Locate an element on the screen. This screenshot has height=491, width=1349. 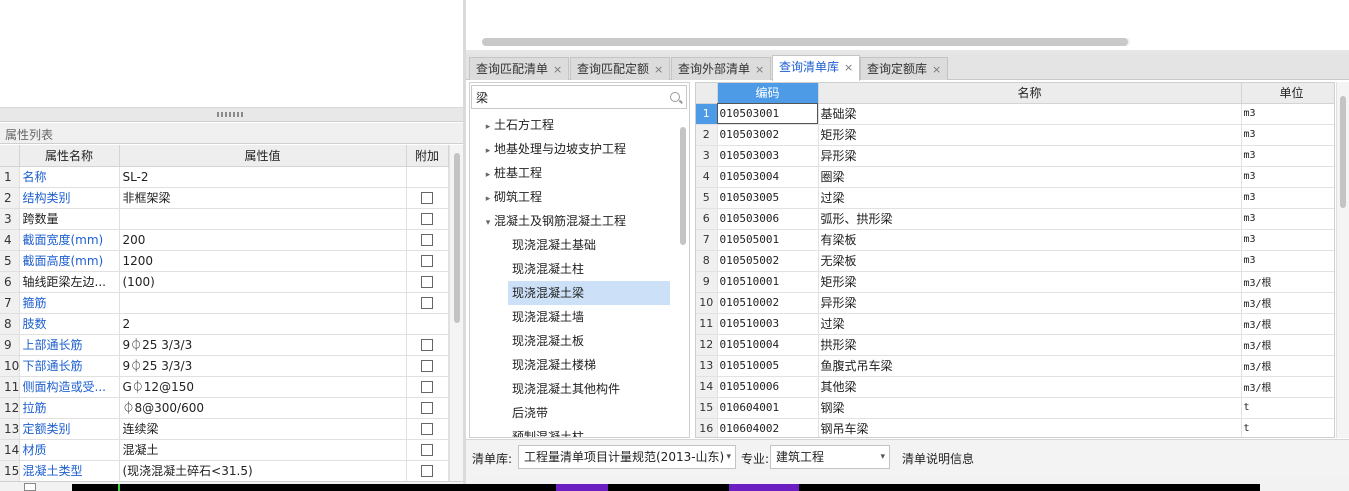
grid-name-cell: 弧形、拱形梁 is located at coordinates (1030, 219).